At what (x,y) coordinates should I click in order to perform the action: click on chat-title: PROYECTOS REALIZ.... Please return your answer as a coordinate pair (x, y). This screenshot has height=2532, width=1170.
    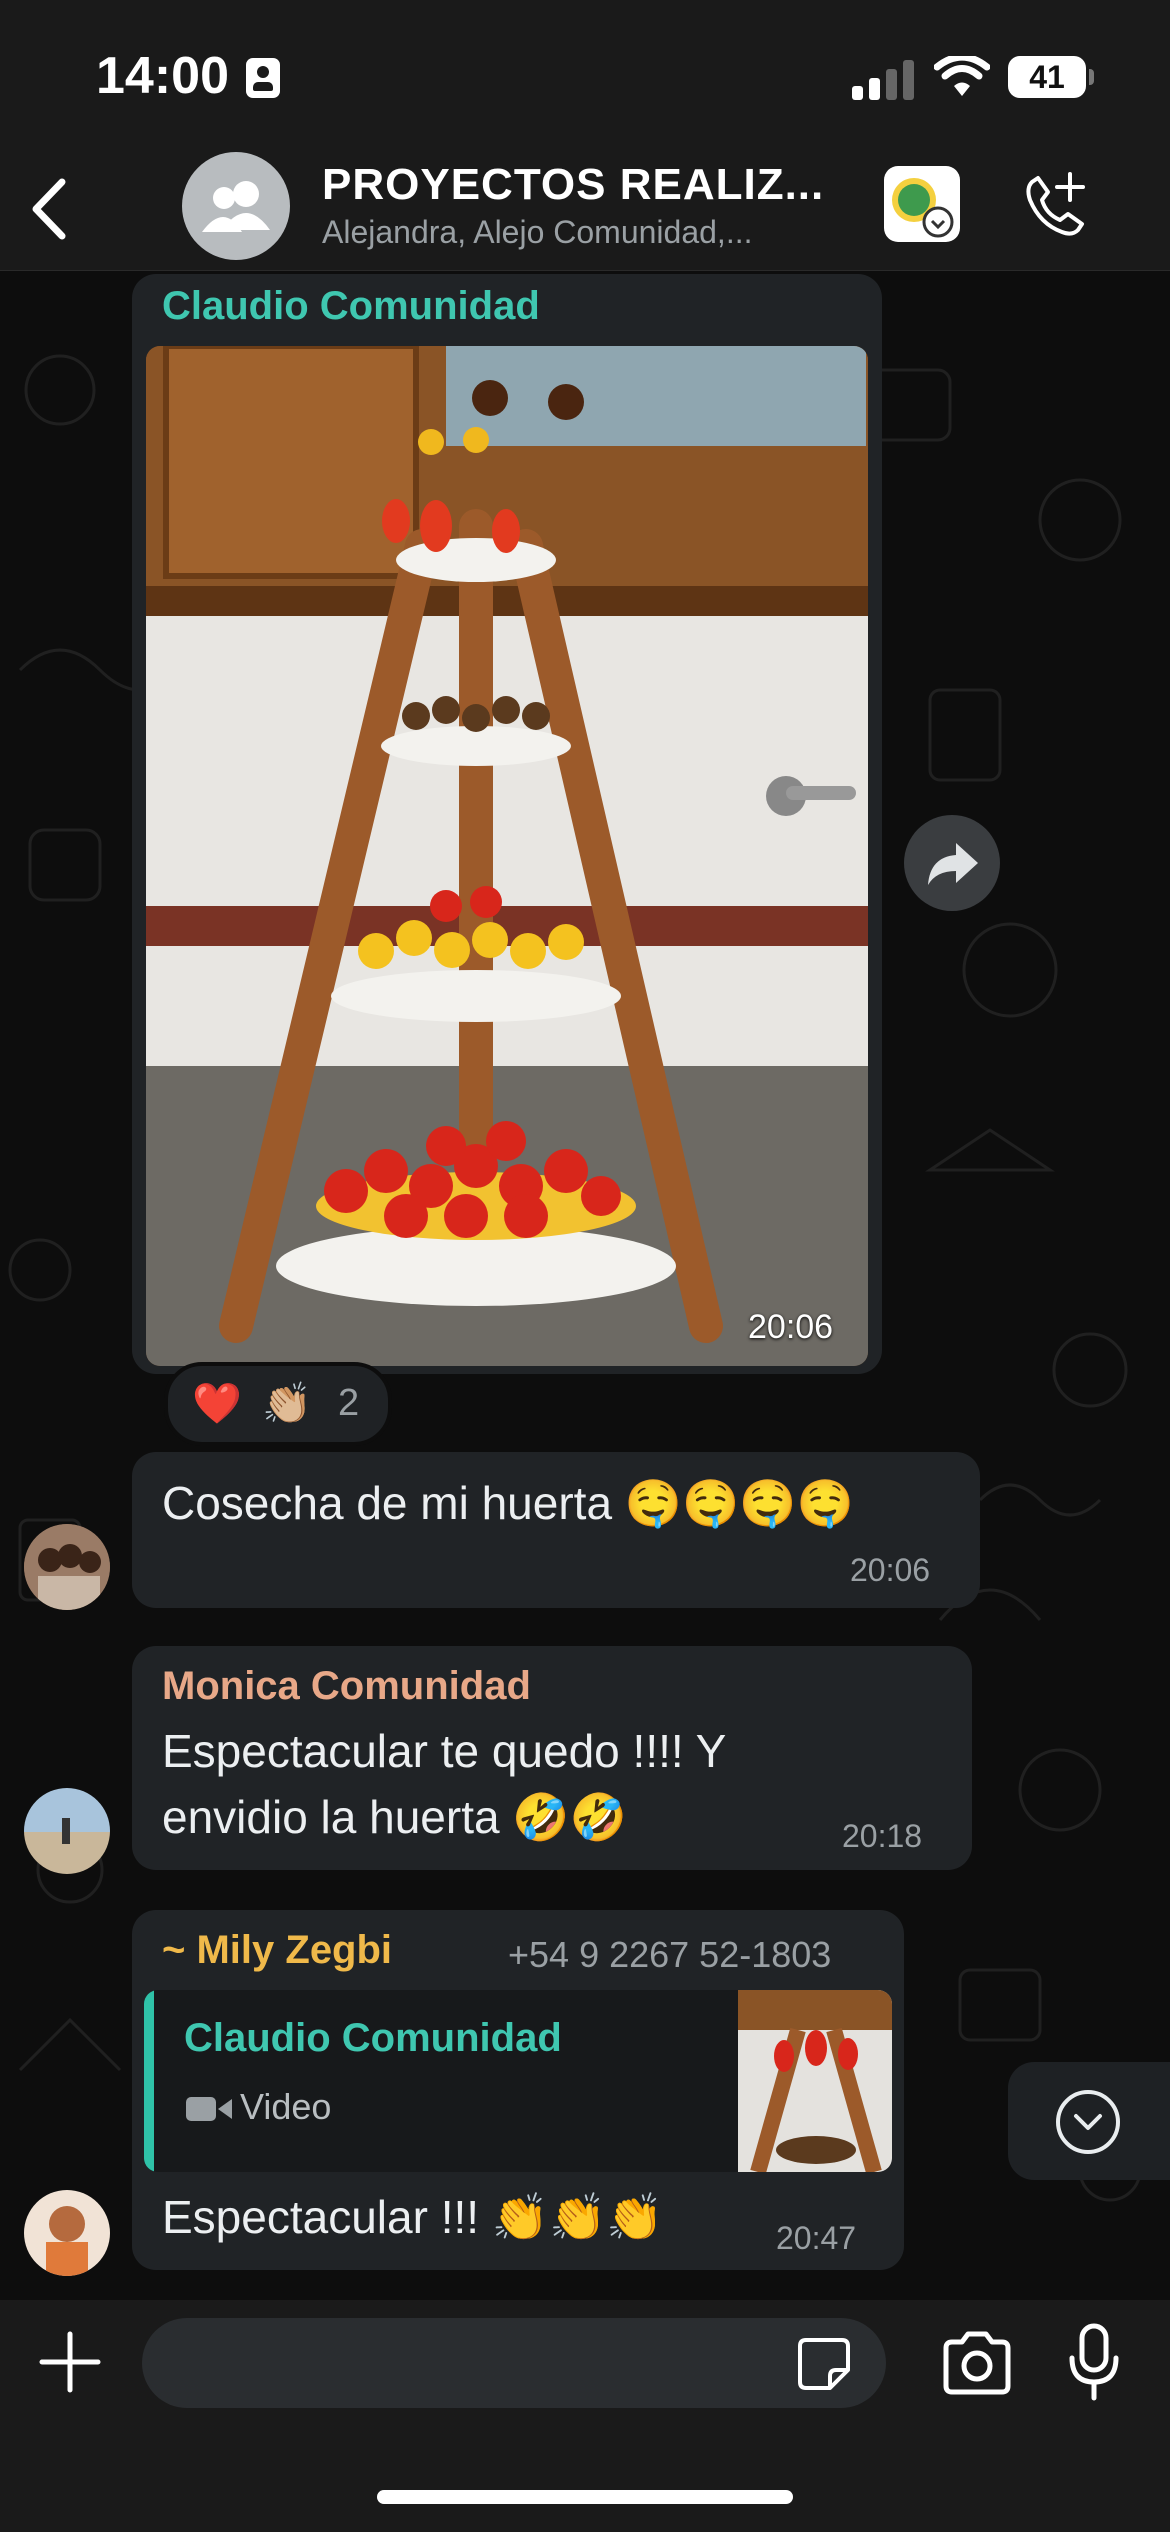
    Looking at the image, I should click on (573, 185).